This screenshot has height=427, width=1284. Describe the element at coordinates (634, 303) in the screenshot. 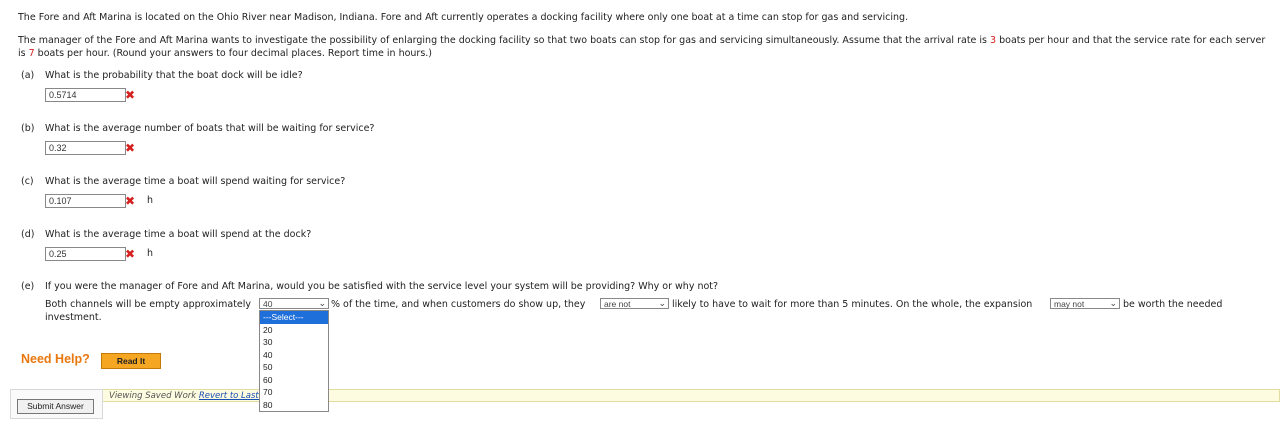

I see `likelihood-select: are not ⌄` at that location.